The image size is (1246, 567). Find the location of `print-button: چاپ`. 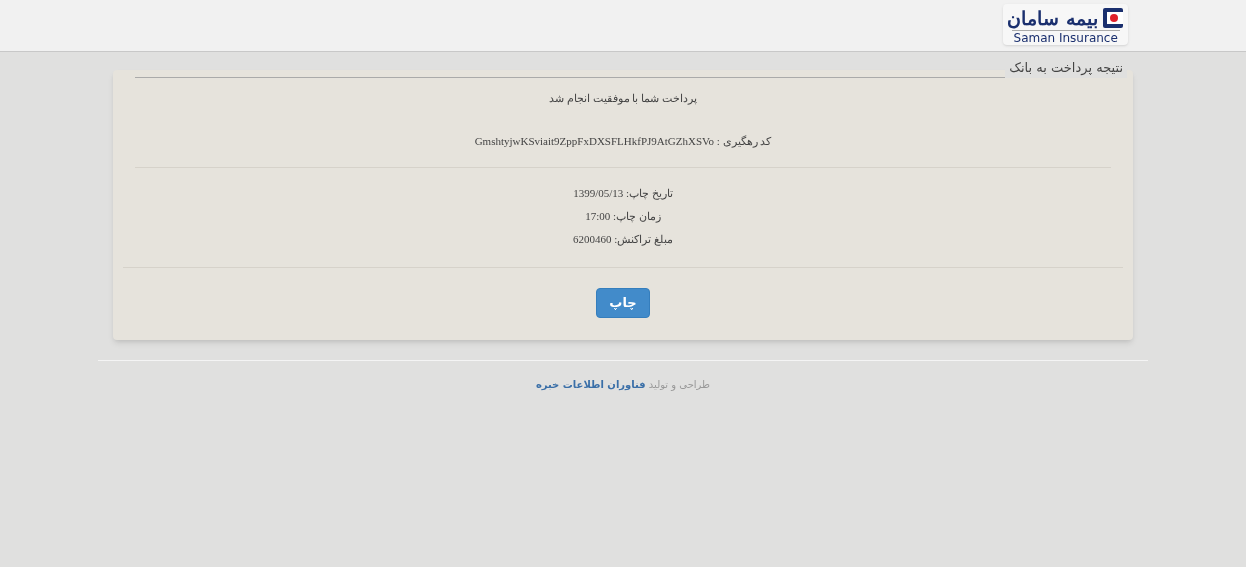

print-button: چاپ is located at coordinates (623, 303).